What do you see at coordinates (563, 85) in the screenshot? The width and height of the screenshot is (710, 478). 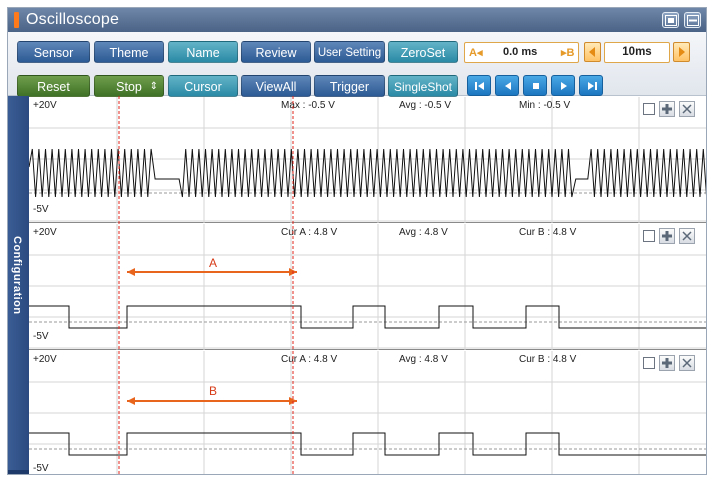 I see `play-icon` at bounding box center [563, 85].